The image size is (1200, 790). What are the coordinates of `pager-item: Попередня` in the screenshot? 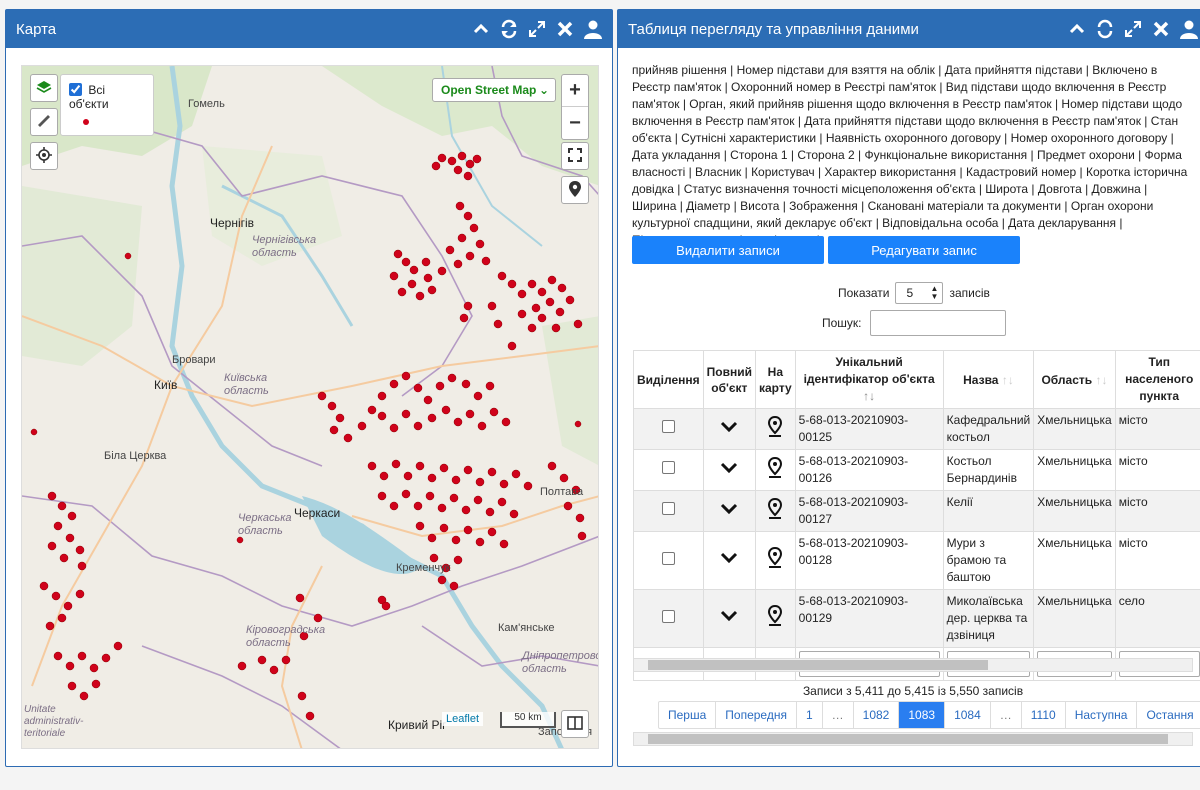 It's located at (756, 715).